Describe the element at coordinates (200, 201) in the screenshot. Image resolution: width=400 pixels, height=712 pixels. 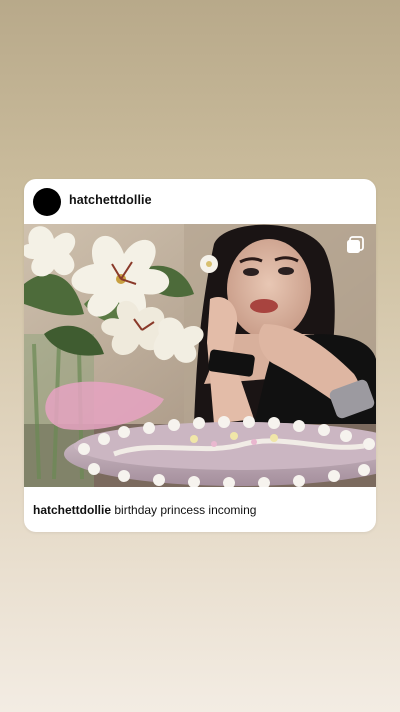
I see `post-header: hatchettdollie` at that location.